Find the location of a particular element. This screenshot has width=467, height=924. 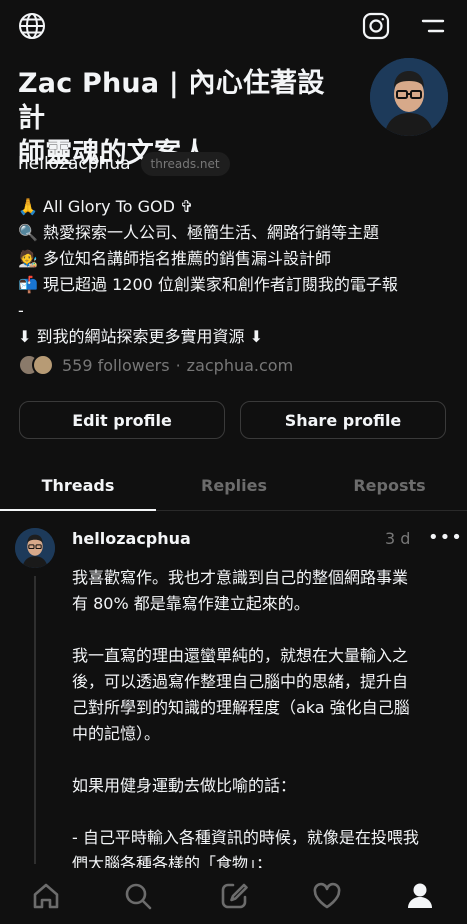

followers-count: 559 followers is located at coordinates (116, 365).